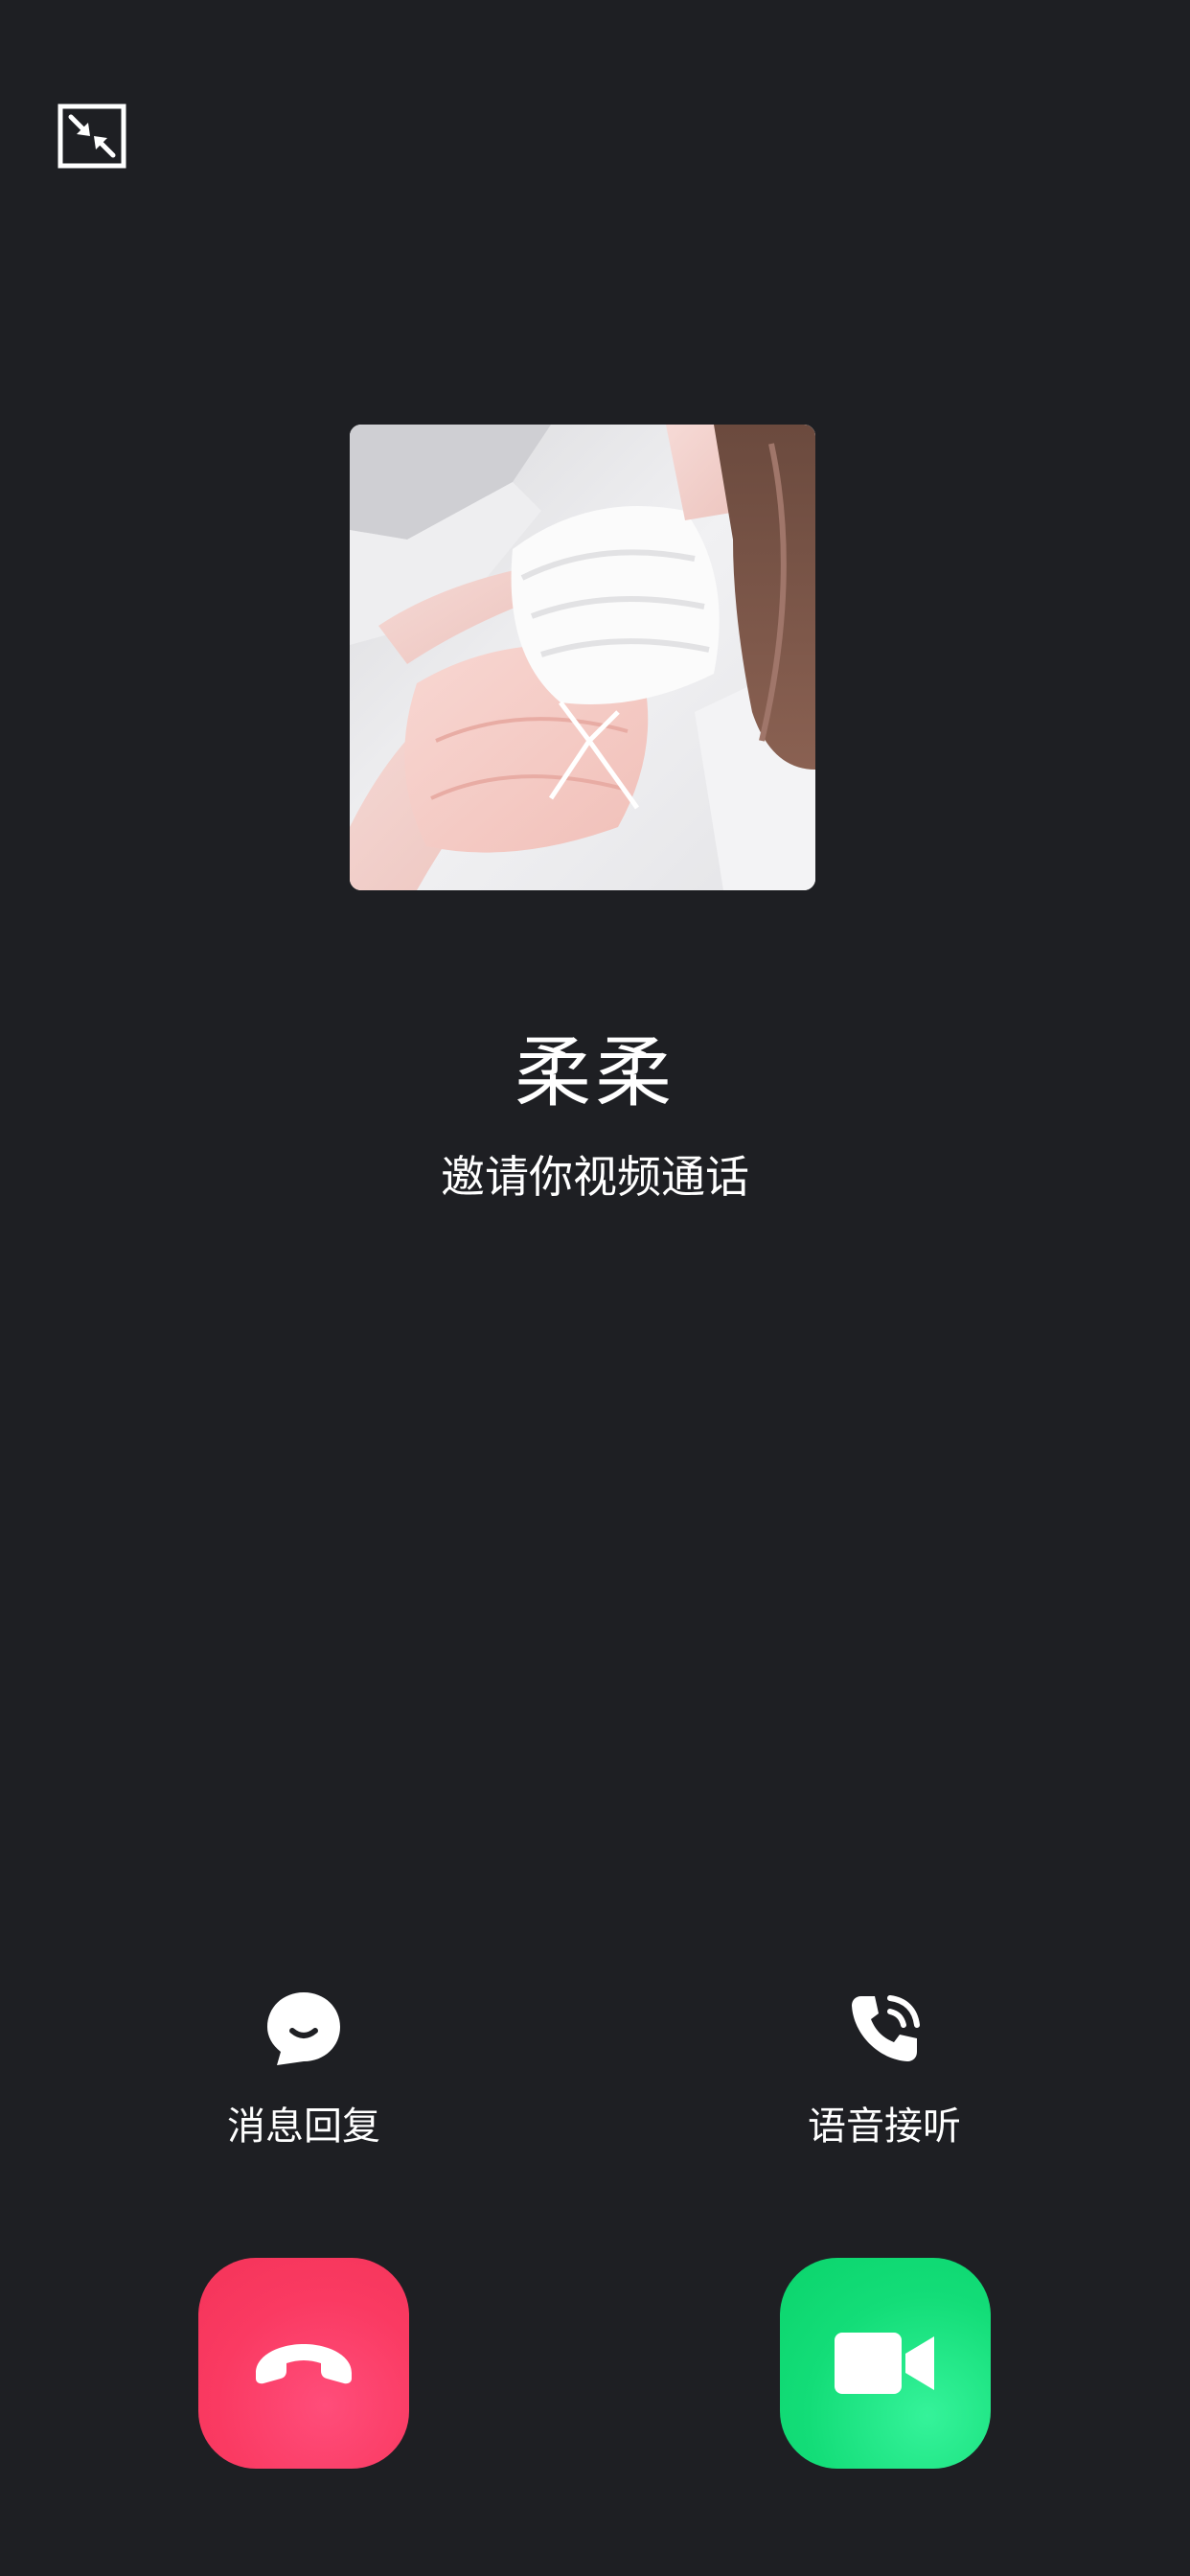 This screenshot has height=2576, width=1190. I want to click on minimize-button, so click(91, 136).